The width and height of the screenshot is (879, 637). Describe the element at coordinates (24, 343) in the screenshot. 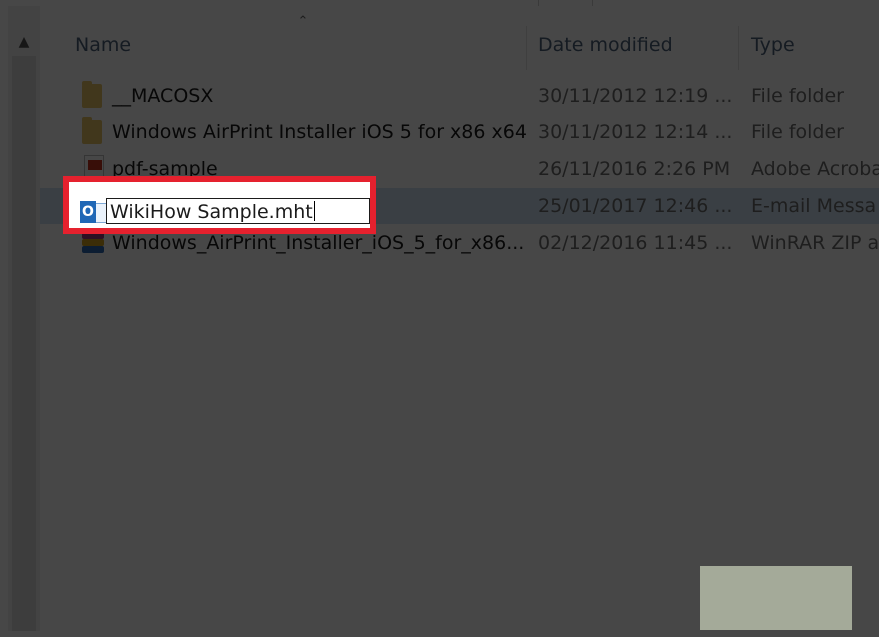

I see `scrollbar-track` at that location.